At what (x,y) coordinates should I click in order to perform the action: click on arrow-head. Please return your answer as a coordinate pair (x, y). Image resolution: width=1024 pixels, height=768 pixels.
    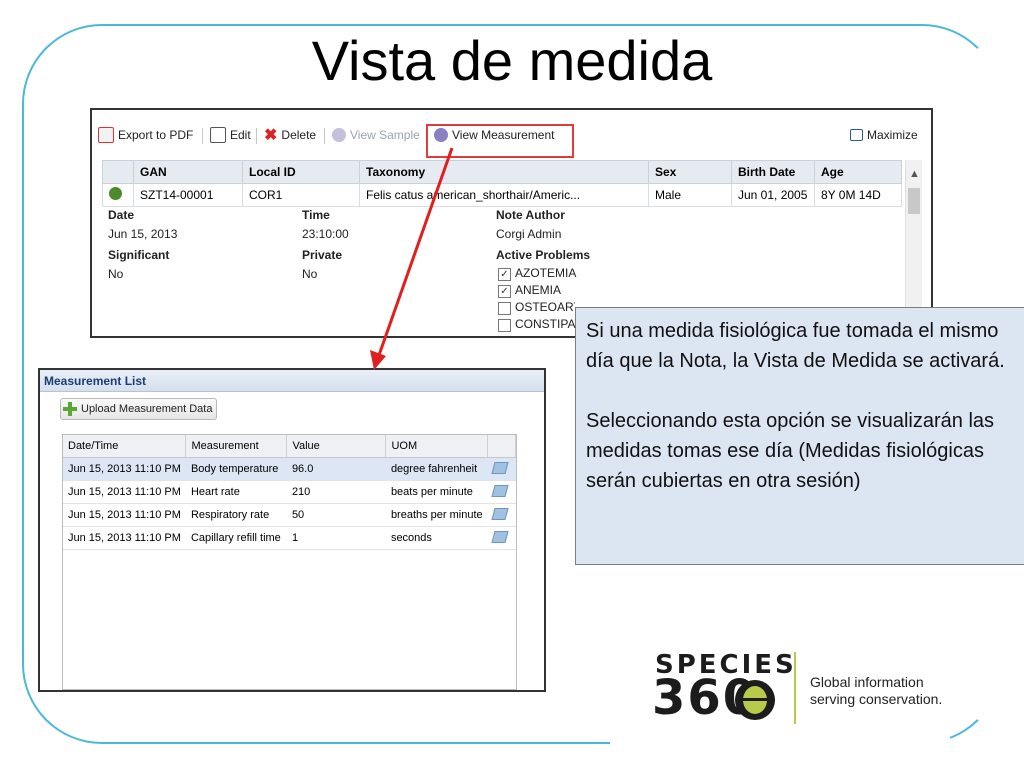
    Looking at the image, I should click on (378, 360).